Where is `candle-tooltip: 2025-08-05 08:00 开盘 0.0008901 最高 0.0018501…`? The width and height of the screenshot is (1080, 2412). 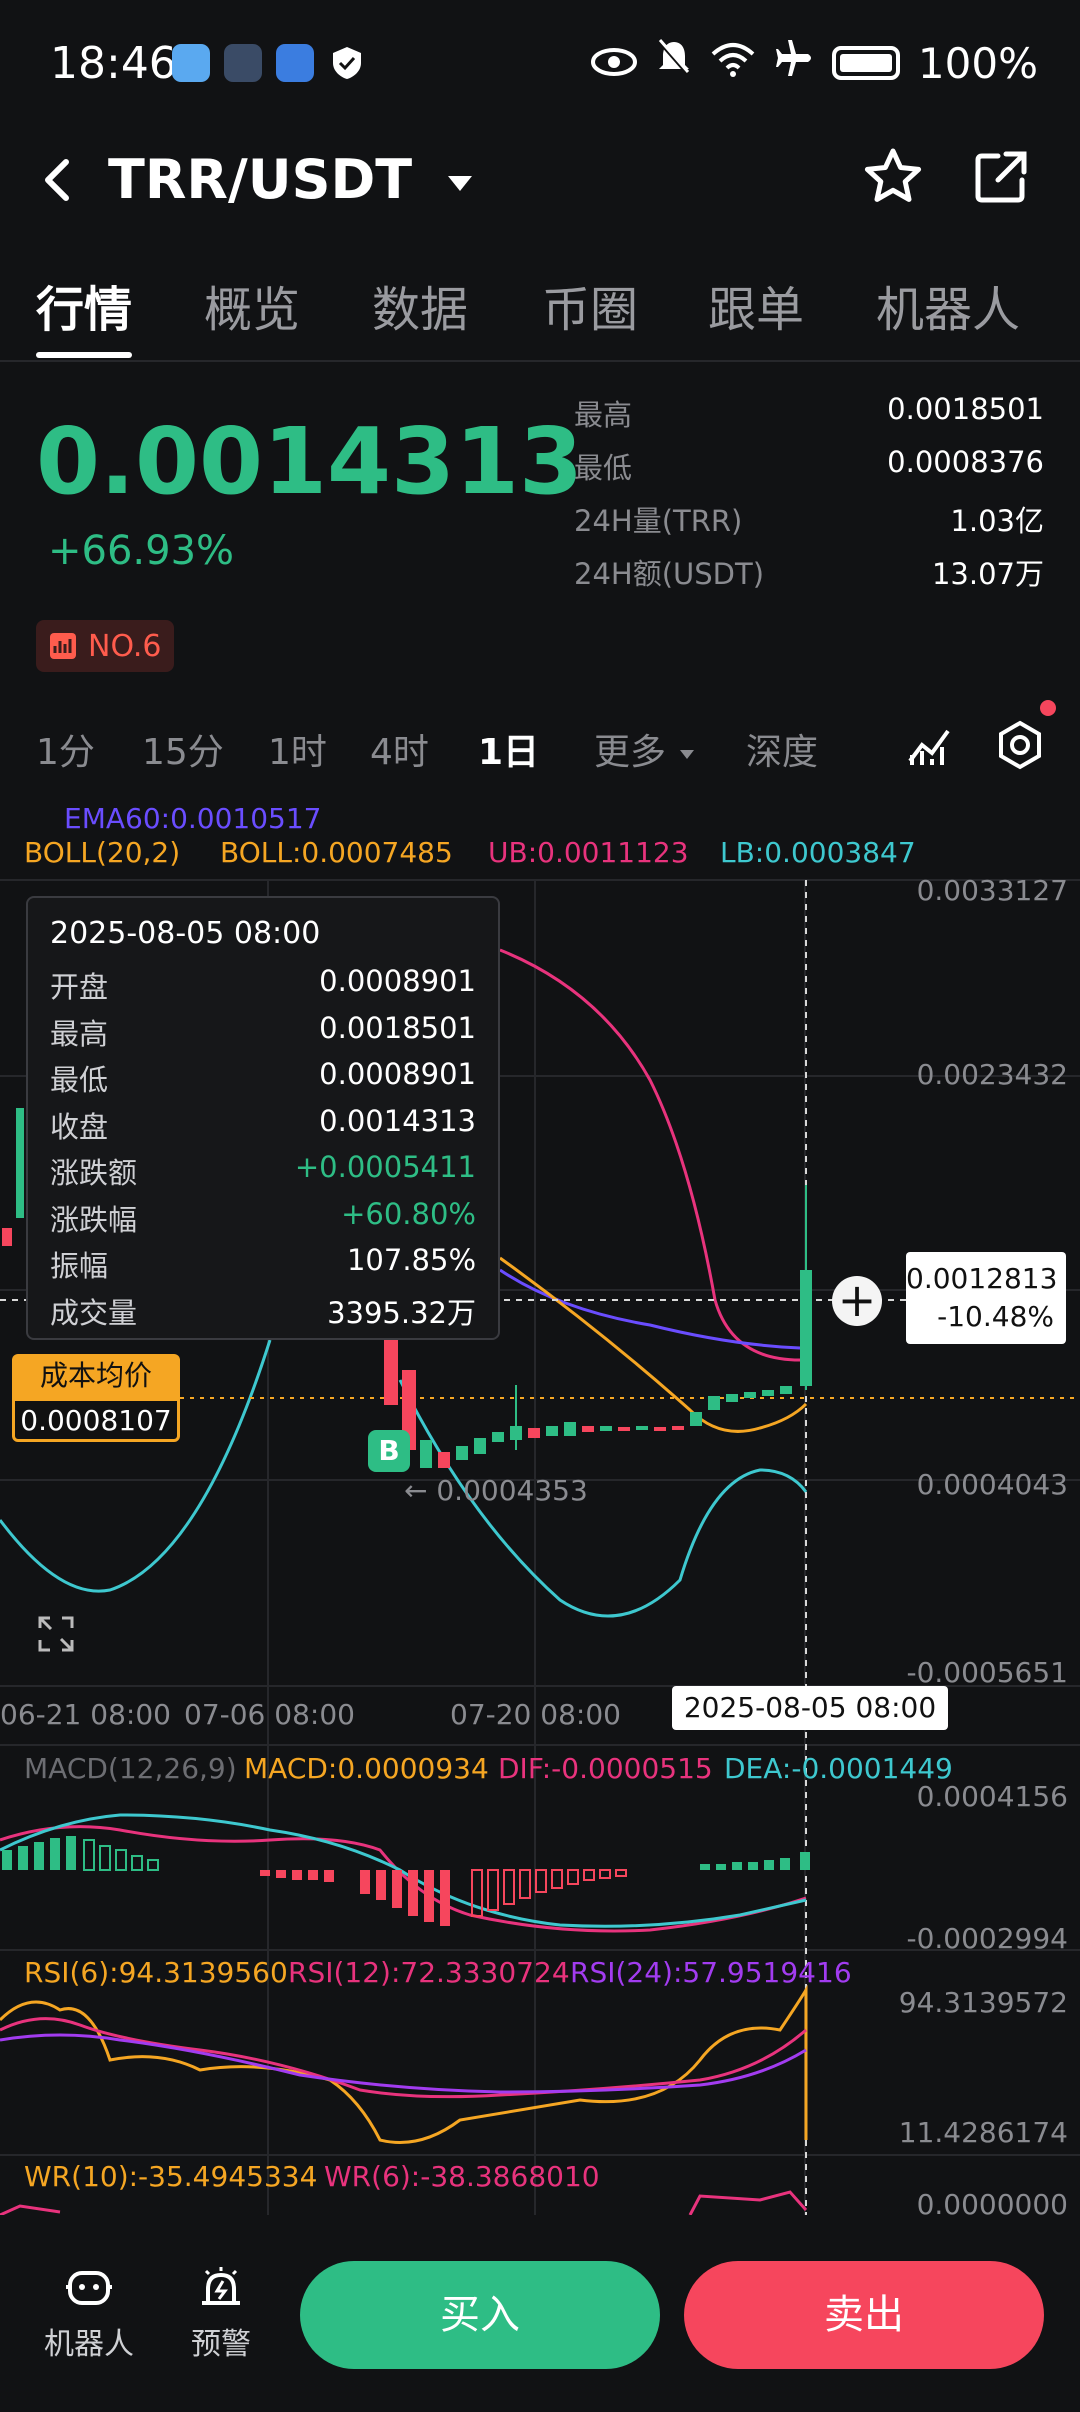
candle-tooltip: 2025-08-05 08:00 开盘 0.0008901 最高 0.0018501… is located at coordinates (263, 1118).